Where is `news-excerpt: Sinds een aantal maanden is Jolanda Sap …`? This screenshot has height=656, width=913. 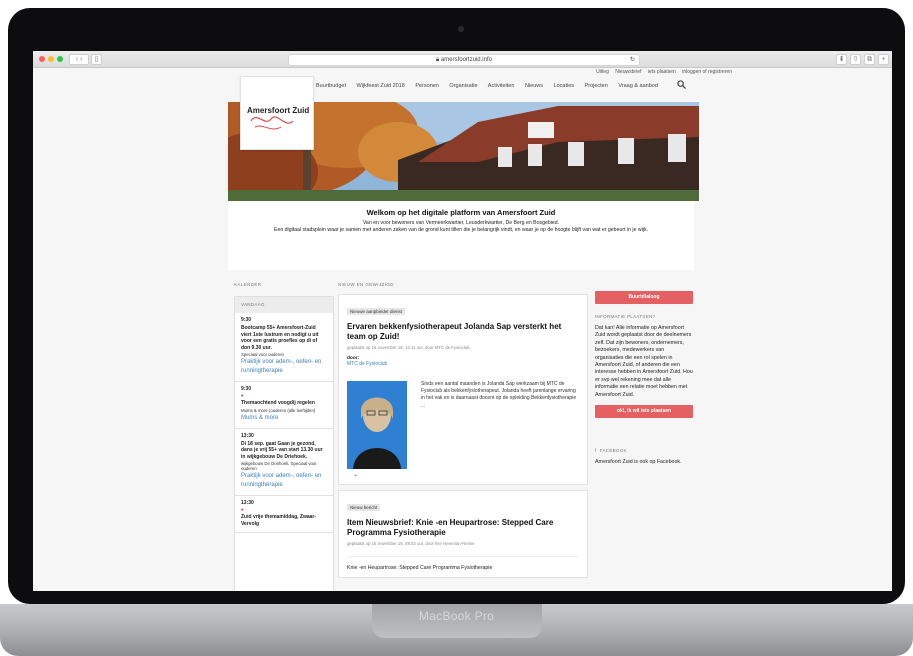 news-excerpt: Sinds een aantal maanden is Jolanda Sap … is located at coordinates (499, 395).